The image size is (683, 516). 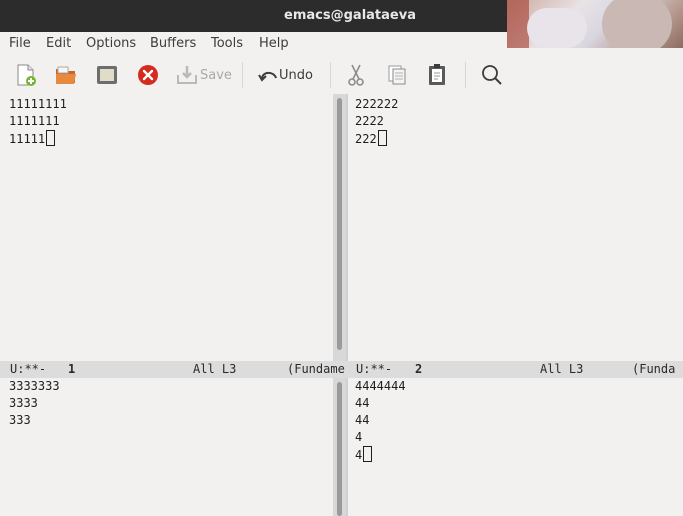 I want to click on text-line: 11111, so click(x=38, y=139).